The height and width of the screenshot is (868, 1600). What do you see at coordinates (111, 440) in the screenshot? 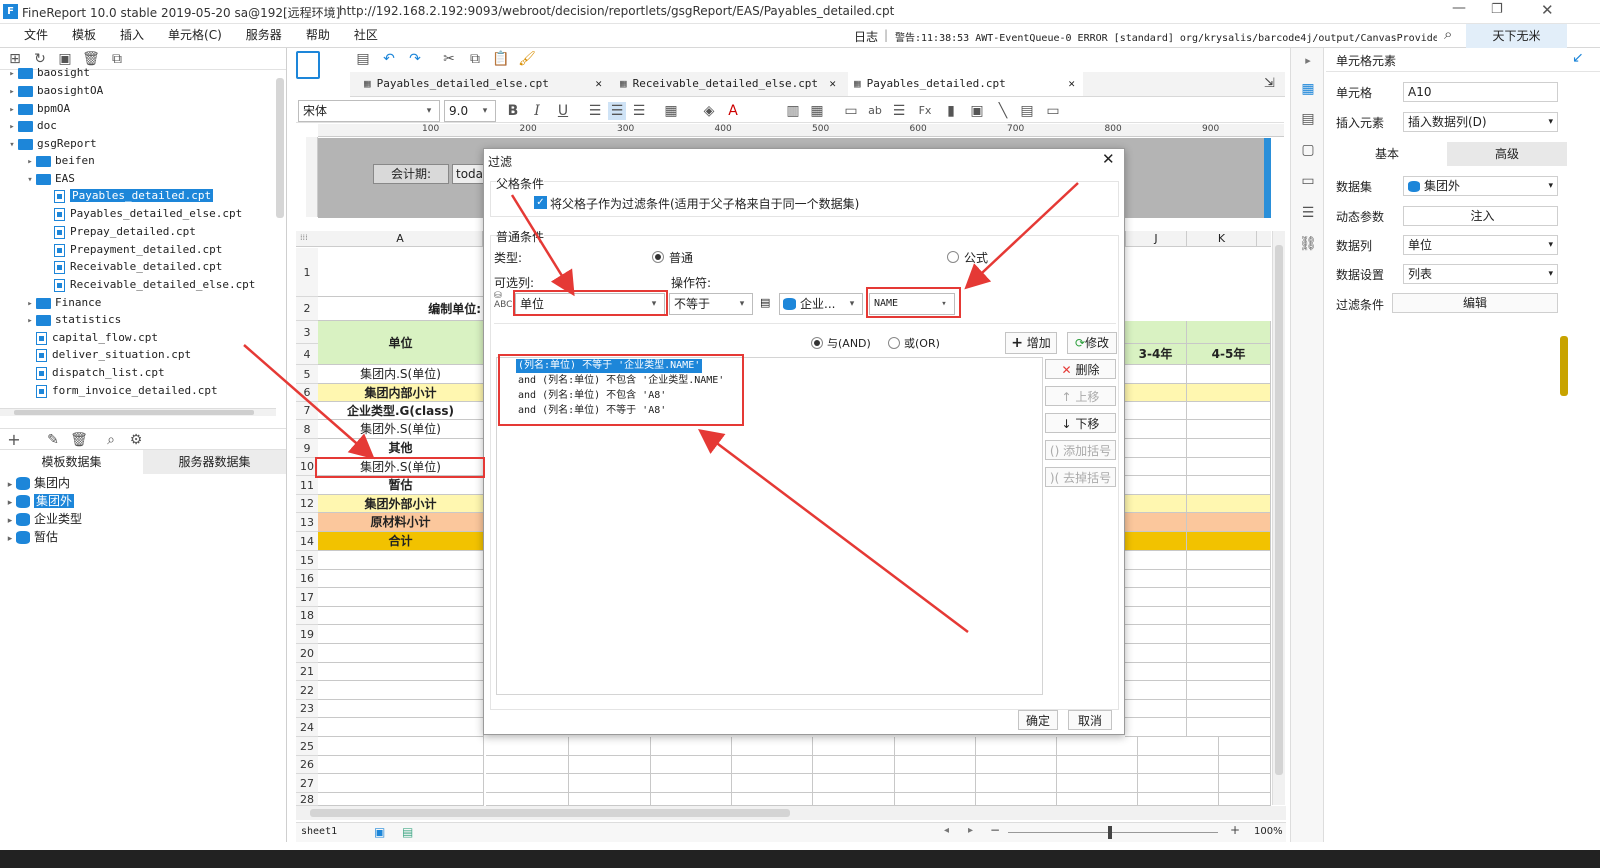
I see `preview-icon: ⌕` at bounding box center [111, 440].